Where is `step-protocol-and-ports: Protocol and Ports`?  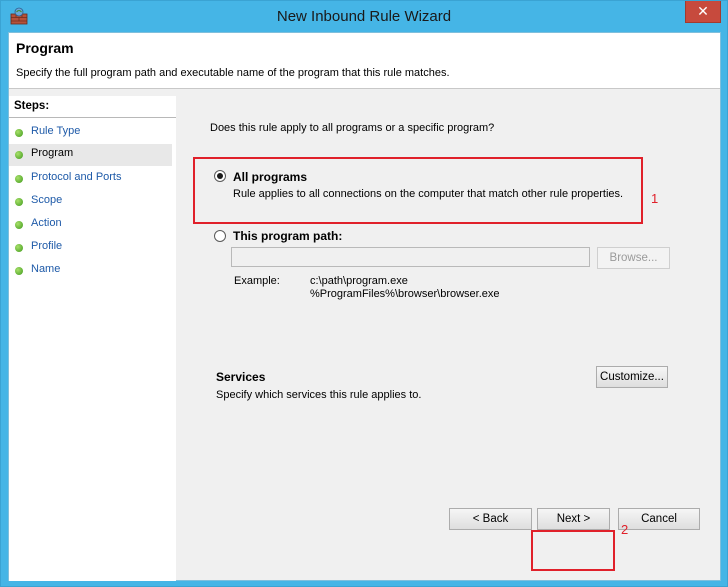 step-protocol-and-ports: Protocol and Ports is located at coordinates (90, 179).